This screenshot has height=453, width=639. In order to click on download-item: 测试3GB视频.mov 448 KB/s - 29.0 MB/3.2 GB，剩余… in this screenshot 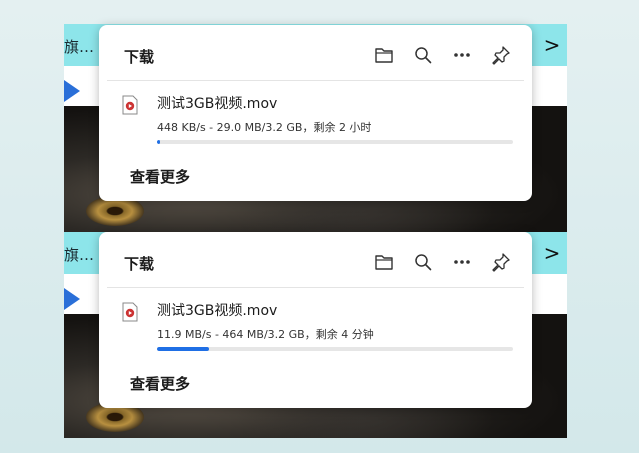, I will do `click(315, 118)`.